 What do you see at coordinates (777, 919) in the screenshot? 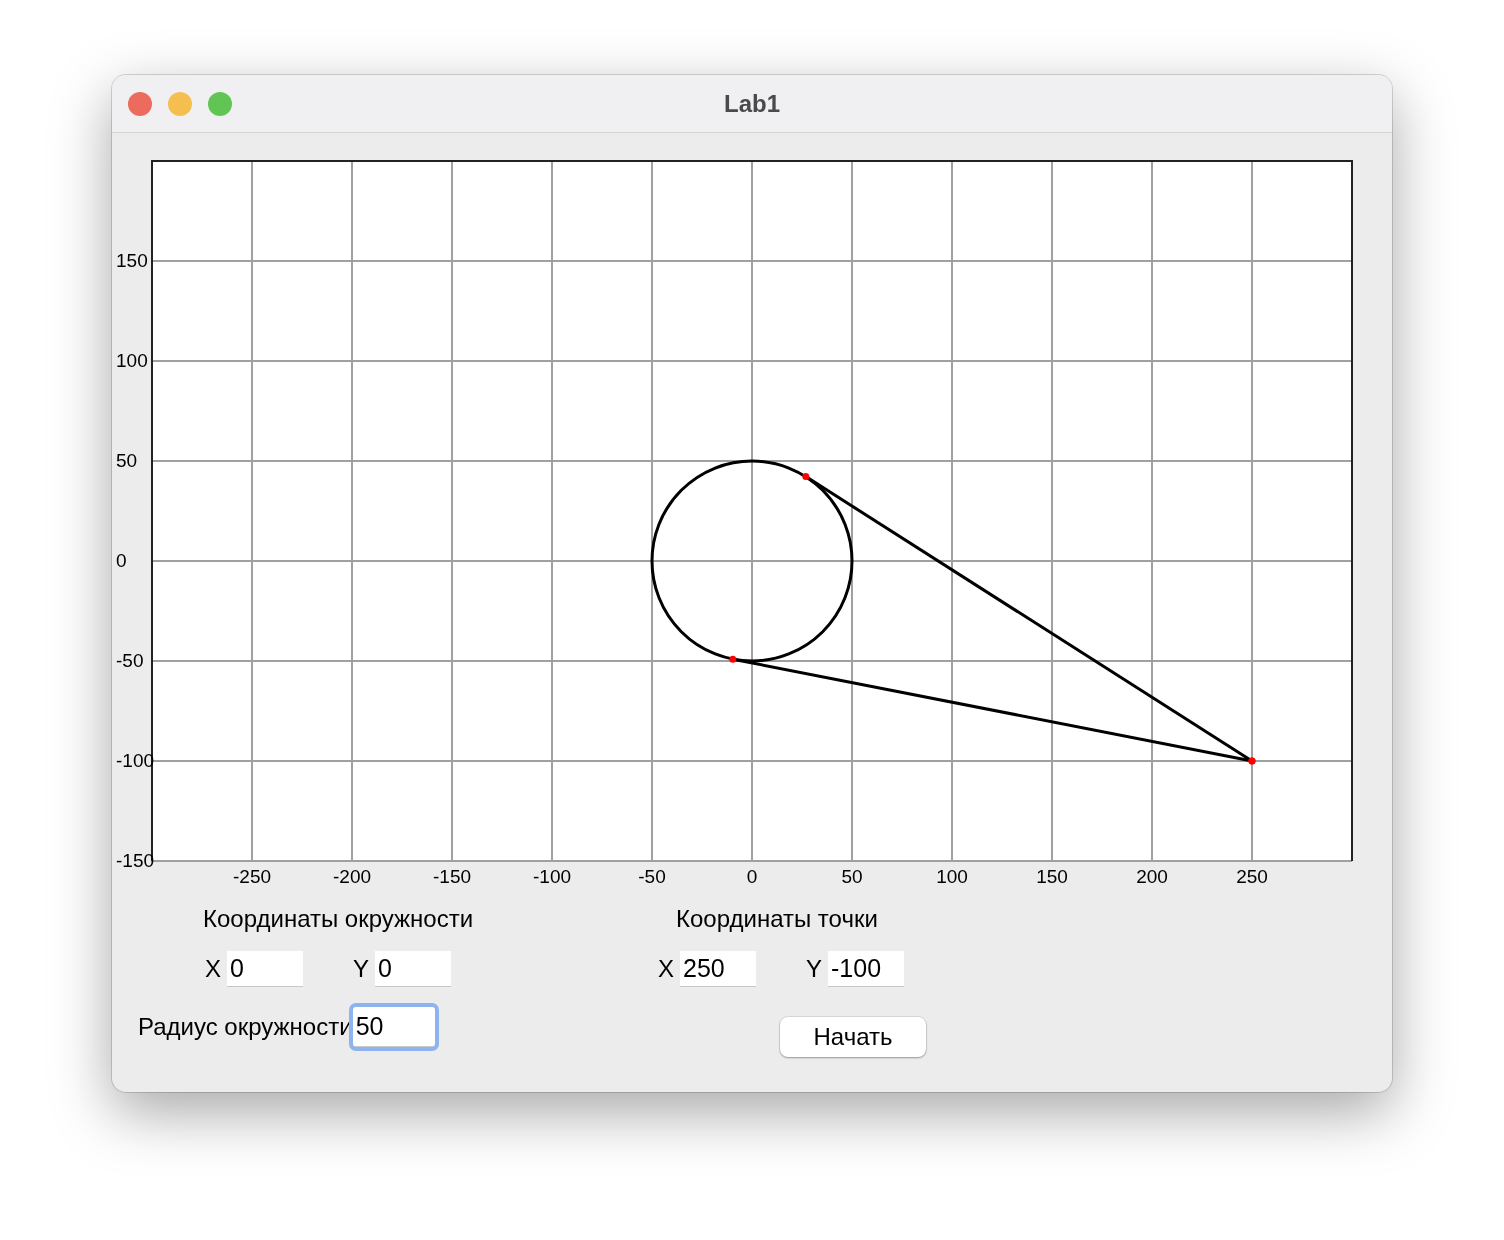
I see `section-heading: Координаты точки` at bounding box center [777, 919].